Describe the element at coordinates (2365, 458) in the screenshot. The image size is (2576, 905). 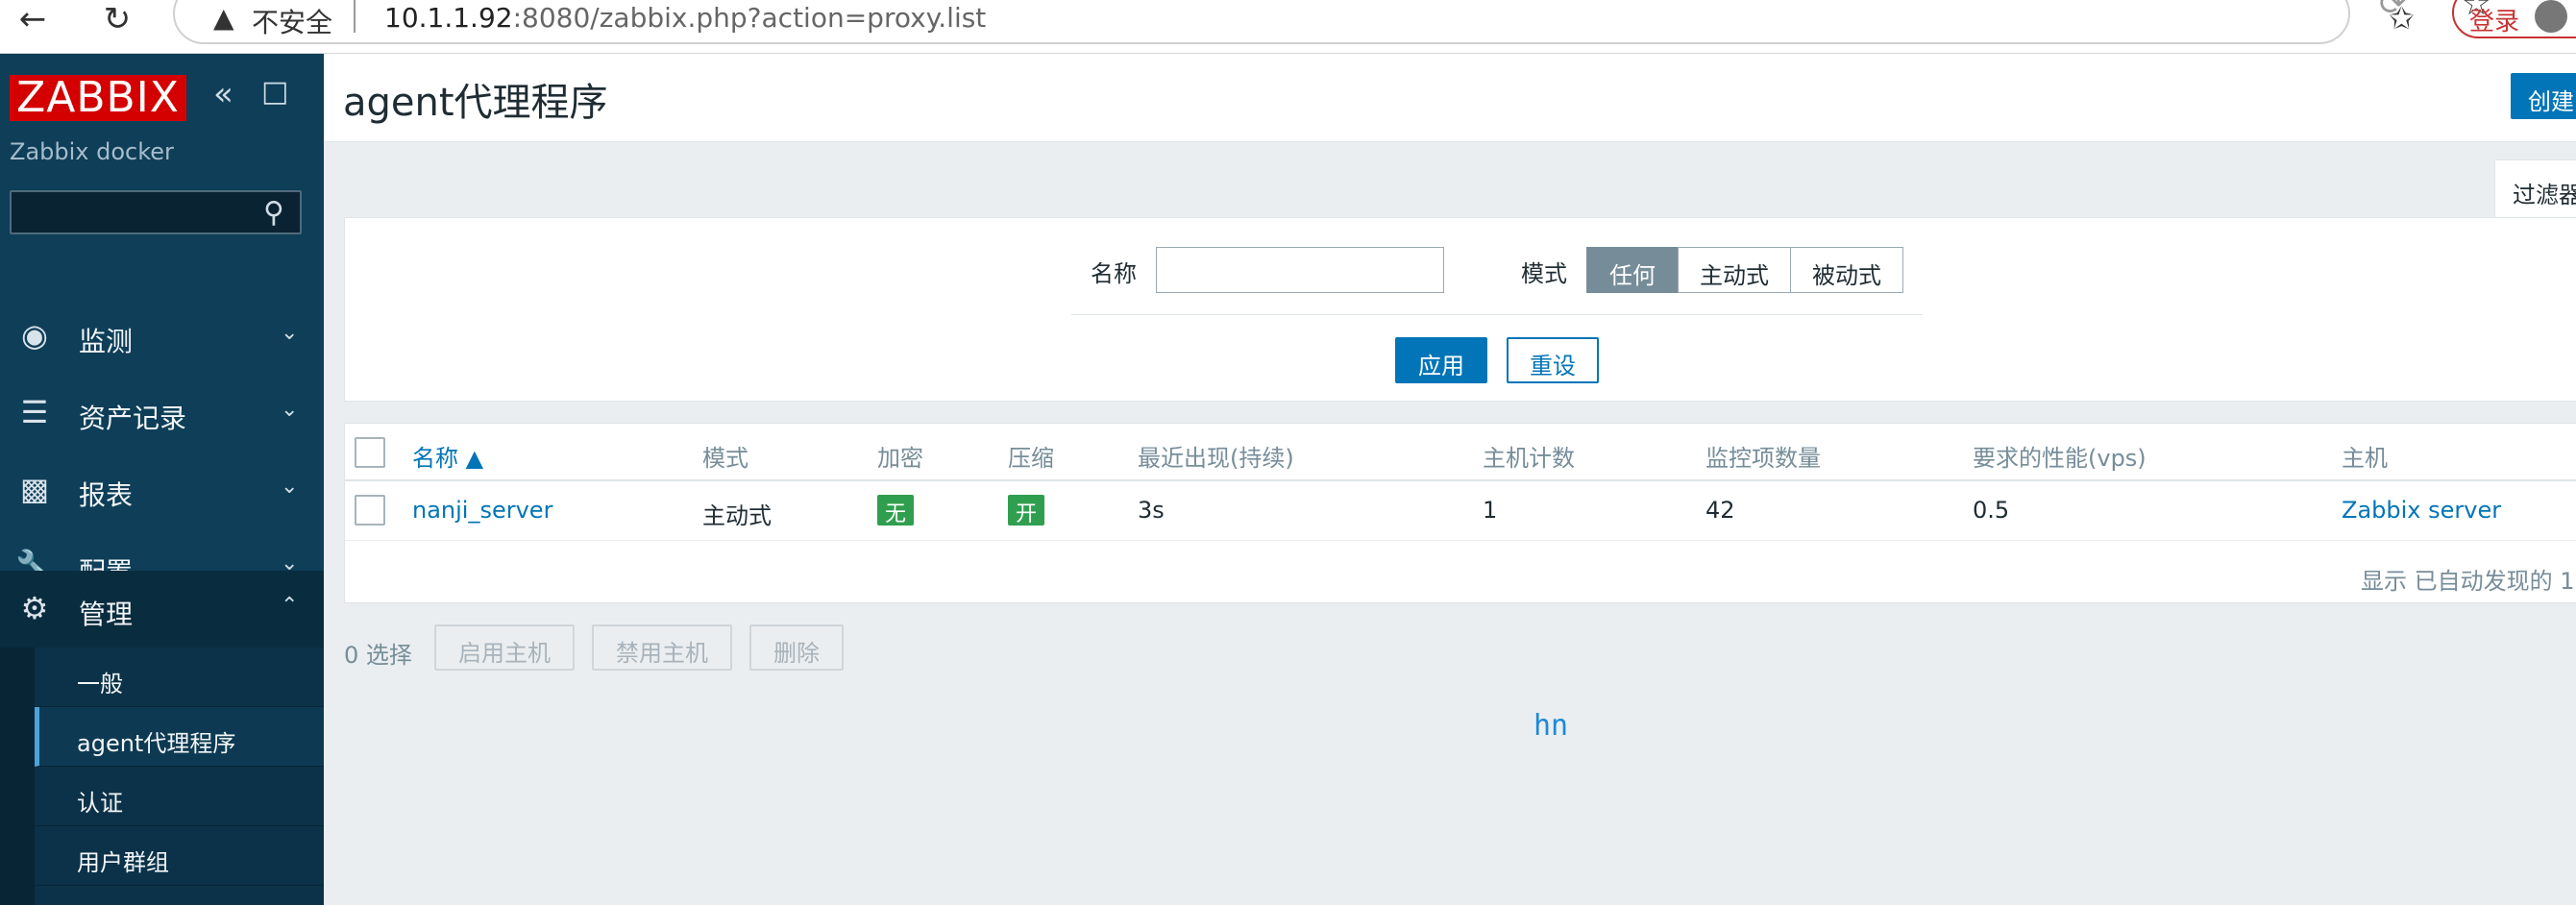
I see `column-header-hosts: 主机` at that location.